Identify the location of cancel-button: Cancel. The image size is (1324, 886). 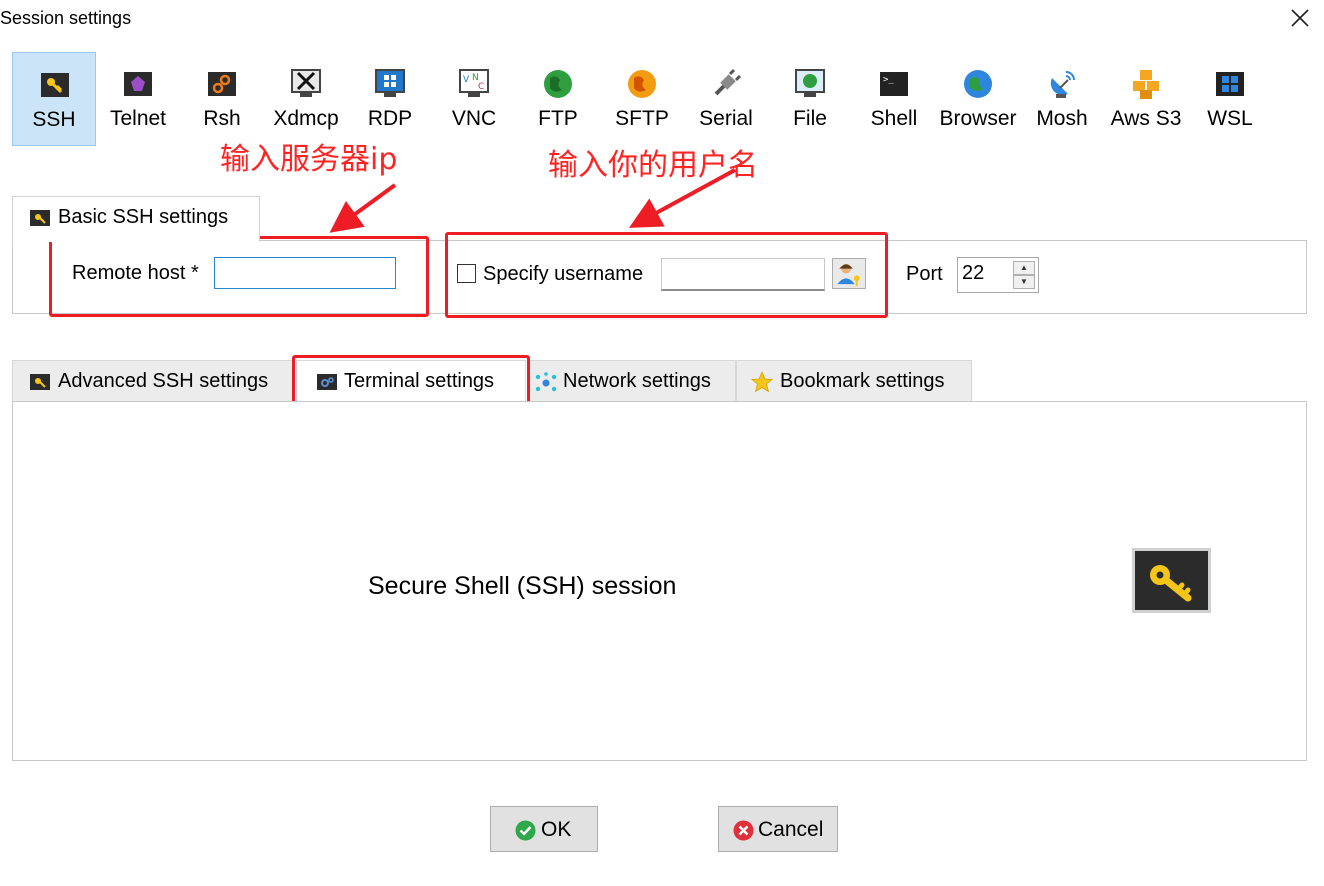
(778, 829).